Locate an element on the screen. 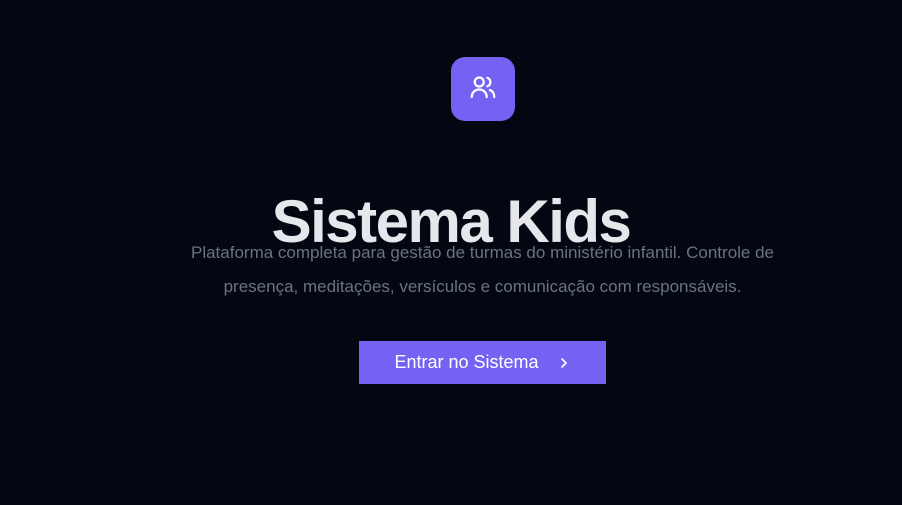 The width and height of the screenshot is (902, 505). users-icon is located at coordinates (483, 89).